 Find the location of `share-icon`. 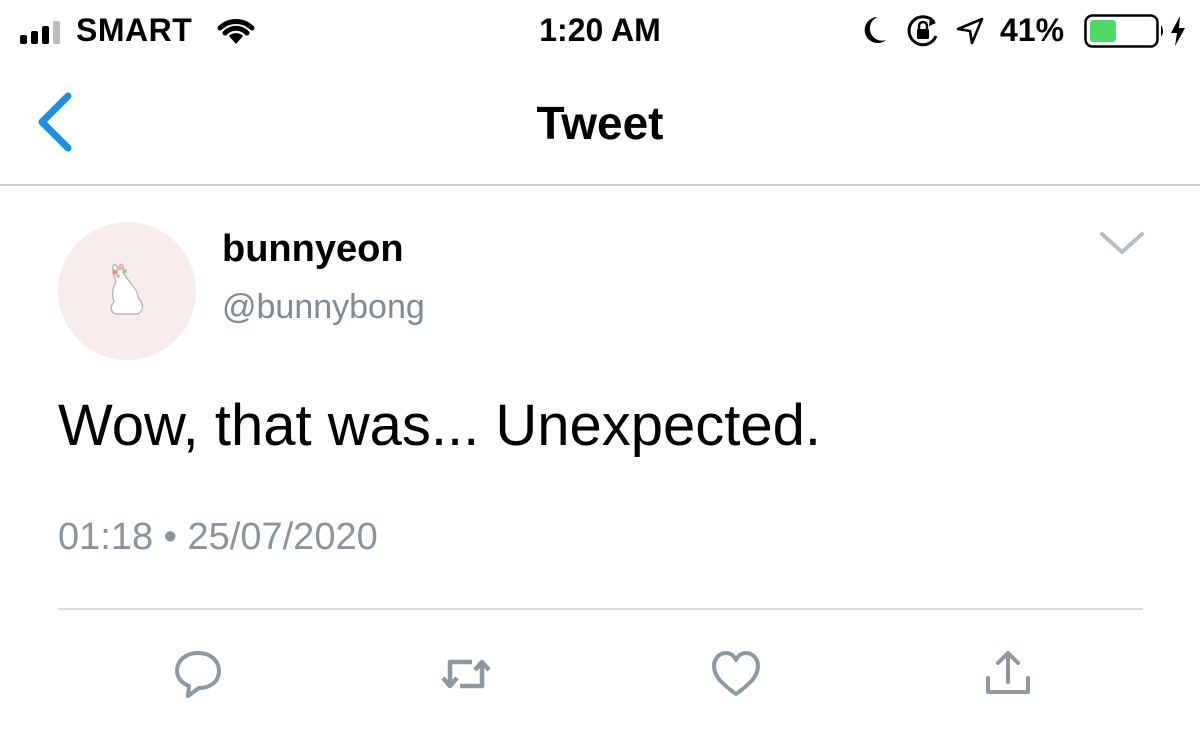

share-icon is located at coordinates (1008, 674).